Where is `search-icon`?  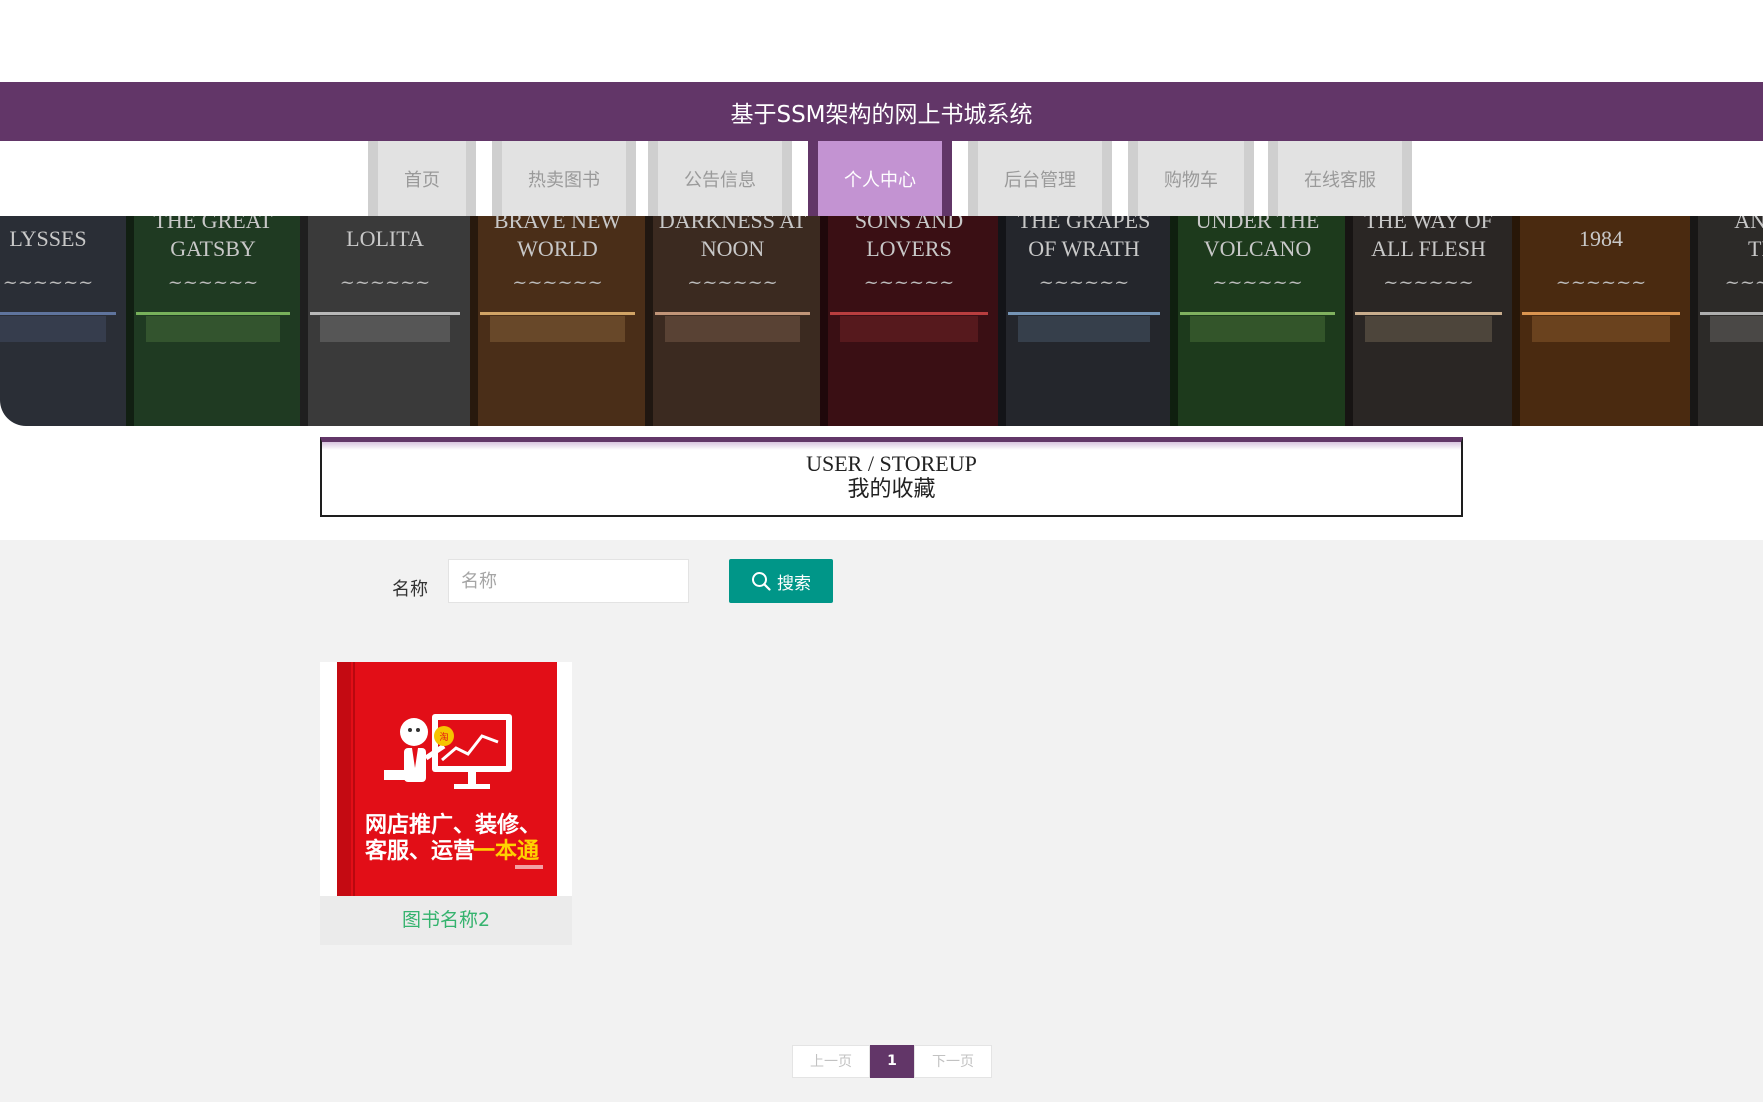
search-icon is located at coordinates (761, 581).